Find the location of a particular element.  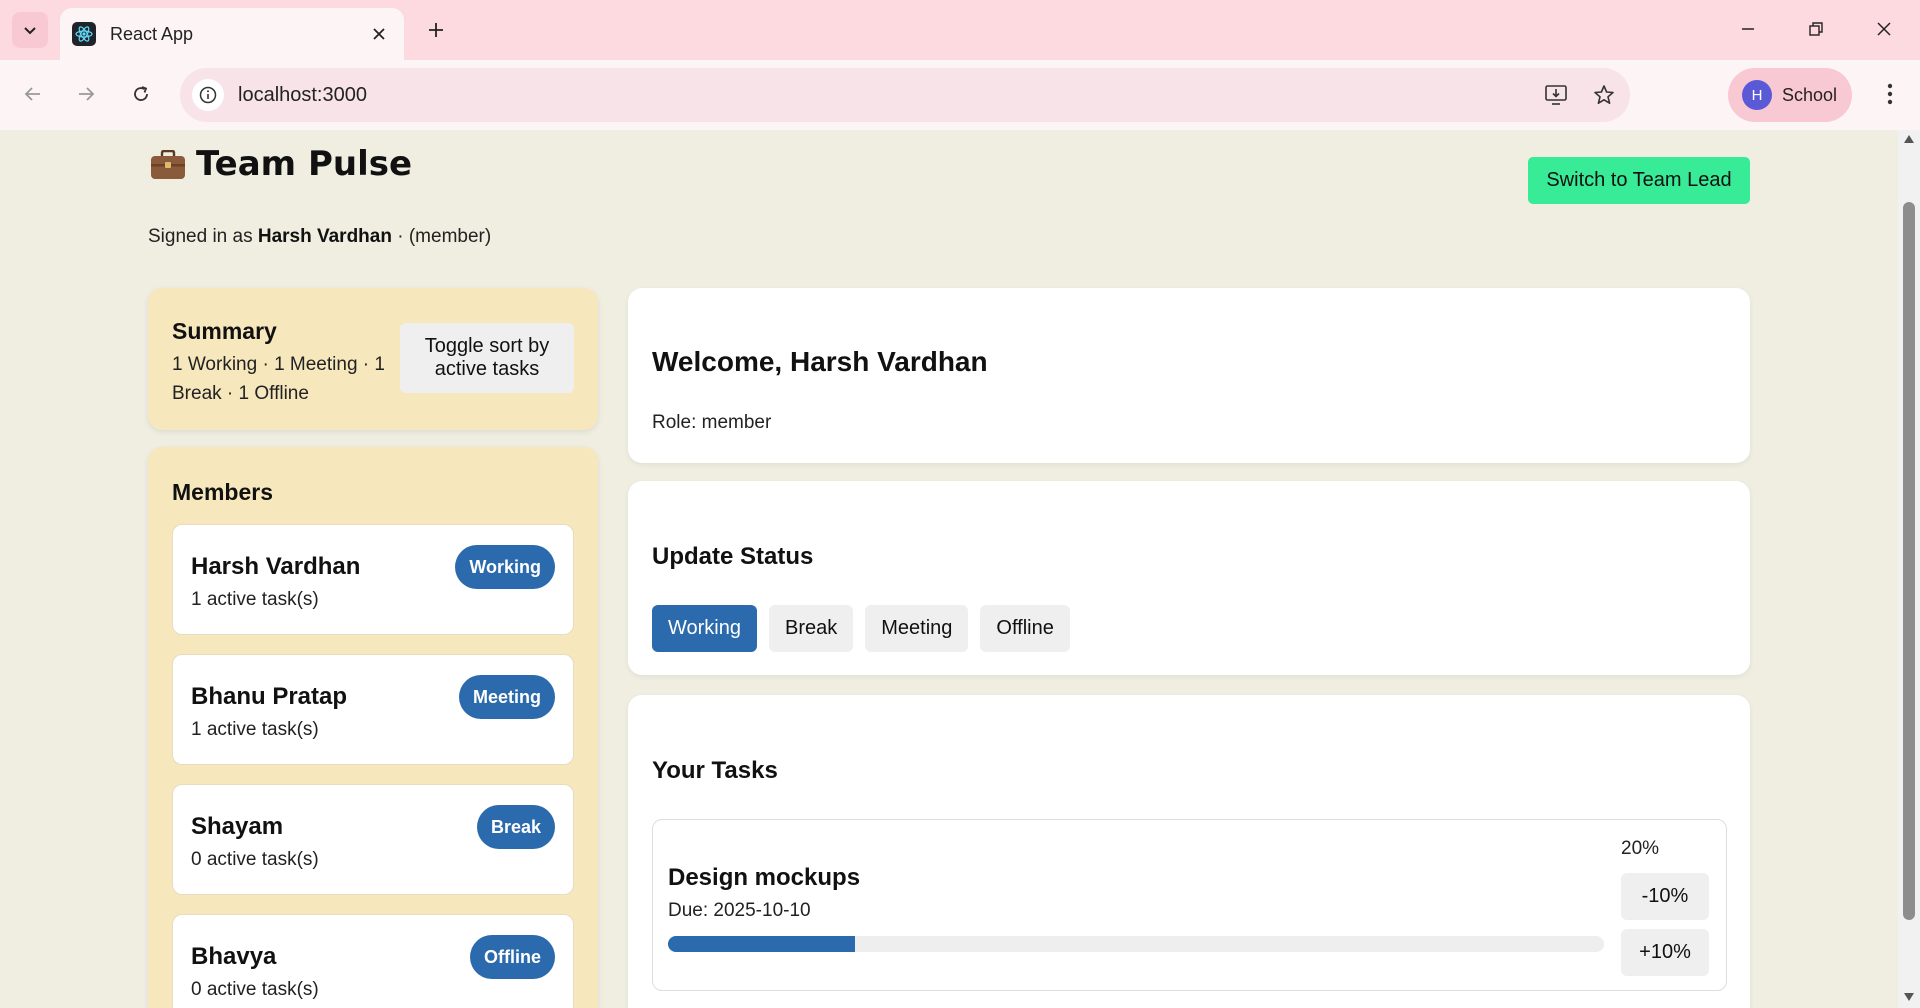

tab-close-button is located at coordinates (379, 34).